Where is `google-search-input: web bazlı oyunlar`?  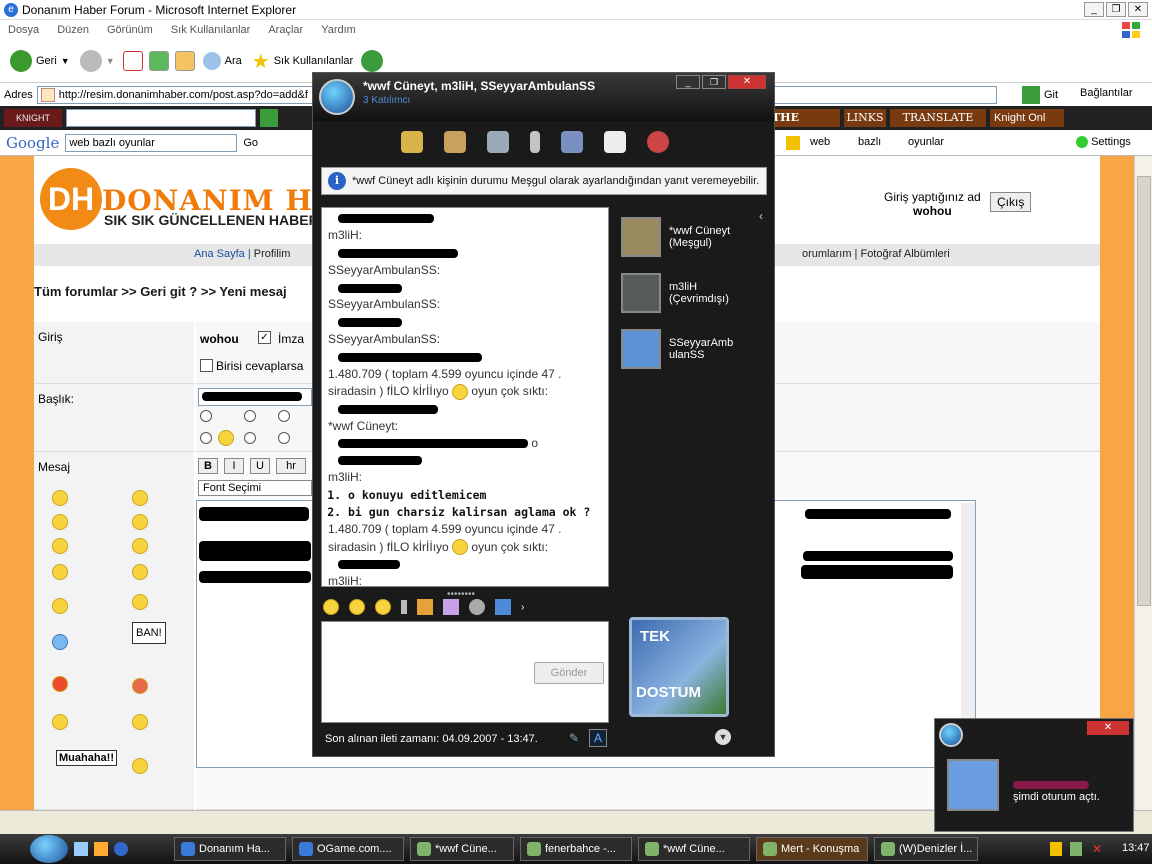 google-search-input: web bazlı oyunlar is located at coordinates (151, 142).